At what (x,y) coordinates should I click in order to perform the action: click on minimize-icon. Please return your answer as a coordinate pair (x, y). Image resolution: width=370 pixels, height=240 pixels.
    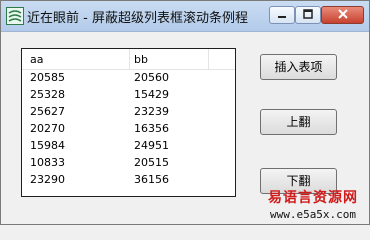
    Looking at the image, I should click on (282, 17).